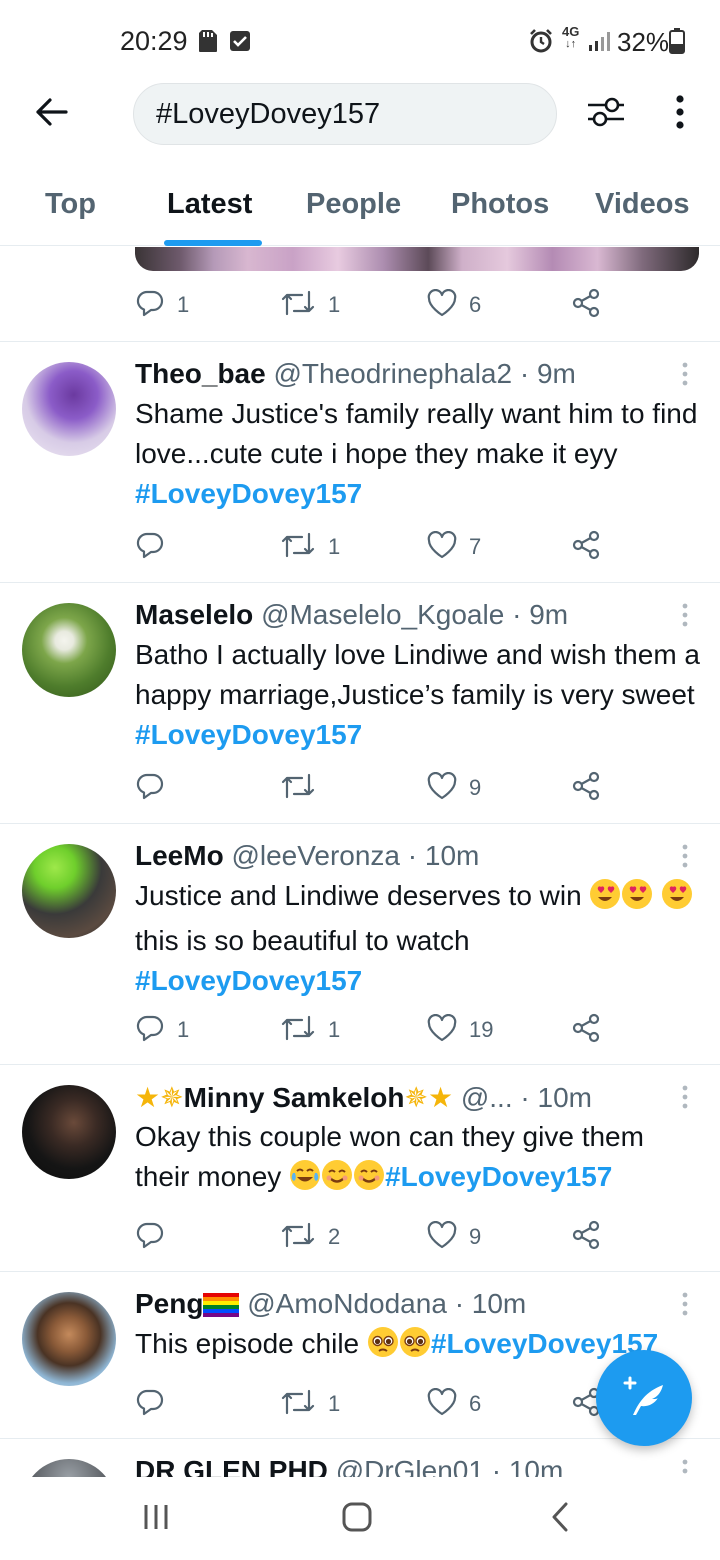 Image resolution: width=720 pixels, height=1560 pixels. Describe the element at coordinates (541, 41) in the screenshot. I see `alarm-icon` at that location.